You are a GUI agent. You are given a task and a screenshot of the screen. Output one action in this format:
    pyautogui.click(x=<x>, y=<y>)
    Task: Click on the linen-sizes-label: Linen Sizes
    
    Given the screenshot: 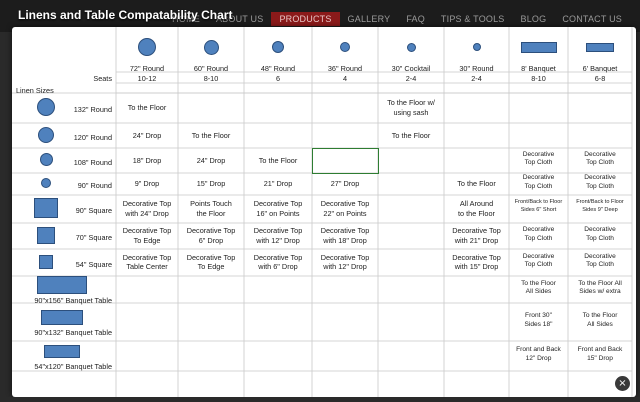 What is the action you would take?
    pyautogui.click(x=35, y=90)
    